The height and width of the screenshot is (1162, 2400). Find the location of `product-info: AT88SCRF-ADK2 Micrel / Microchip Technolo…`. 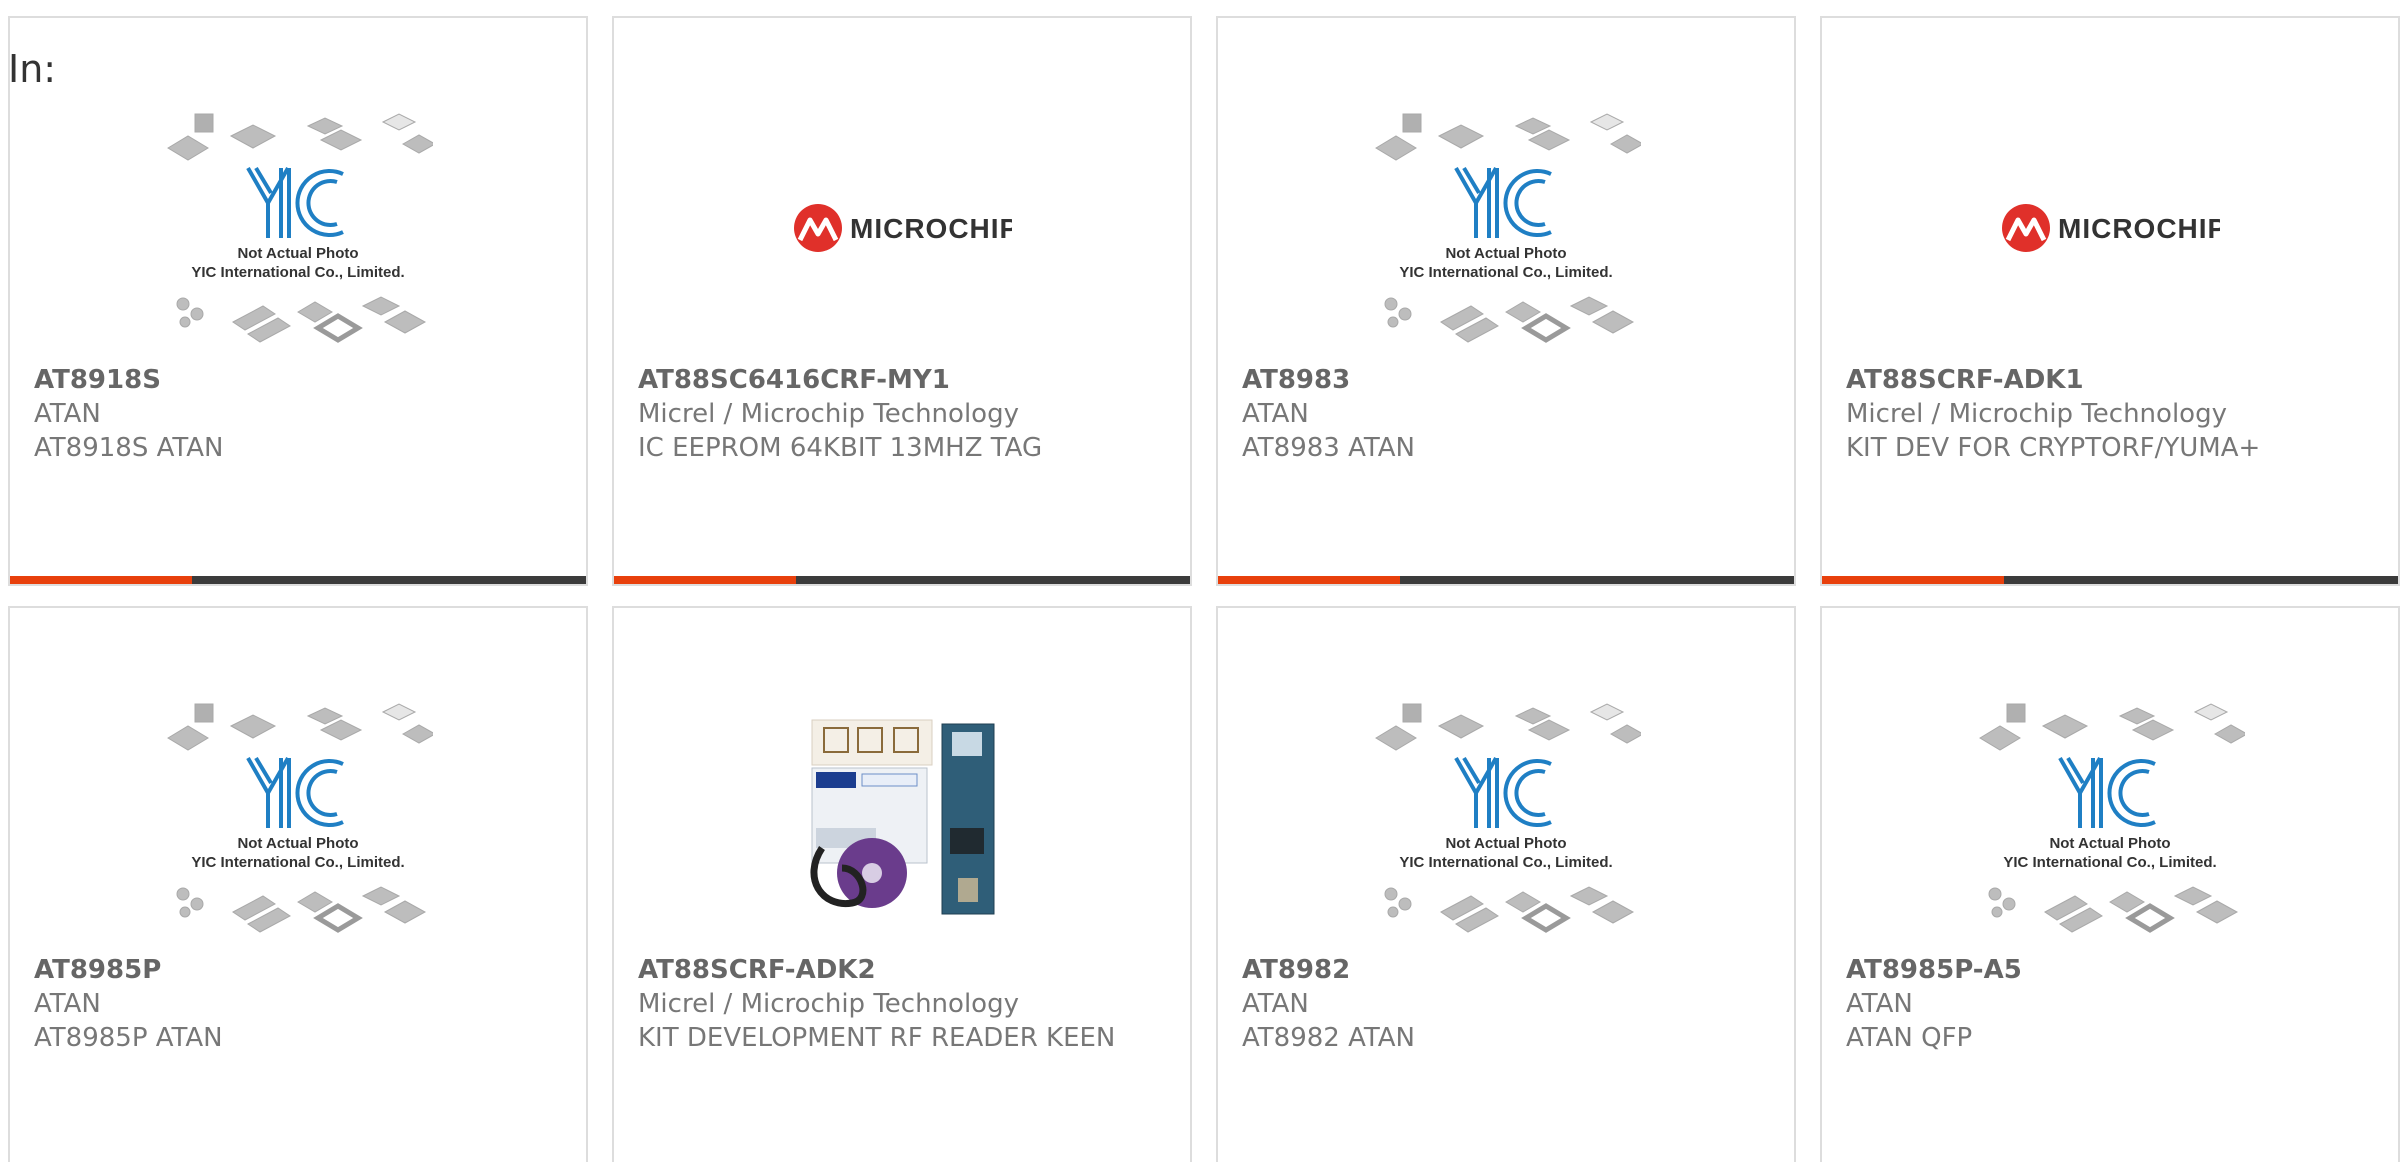

product-info: AT88SCRF-ADK2 Micrel / Microchip Technolo… is located at coordinates (904, 1004).